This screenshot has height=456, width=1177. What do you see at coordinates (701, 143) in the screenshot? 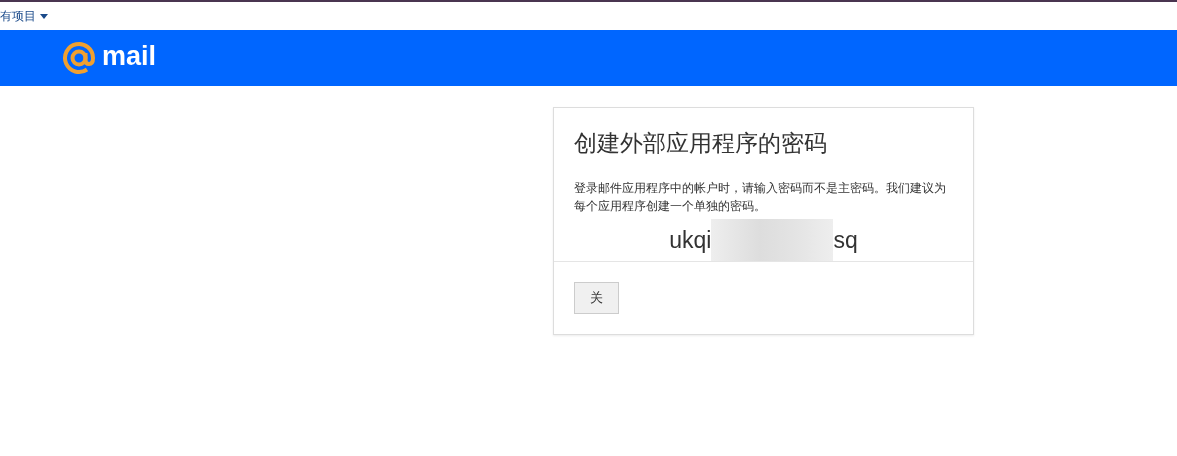
I see `dialog-title: 创建外部应用程序的密码` at bounding box center [701, 143].